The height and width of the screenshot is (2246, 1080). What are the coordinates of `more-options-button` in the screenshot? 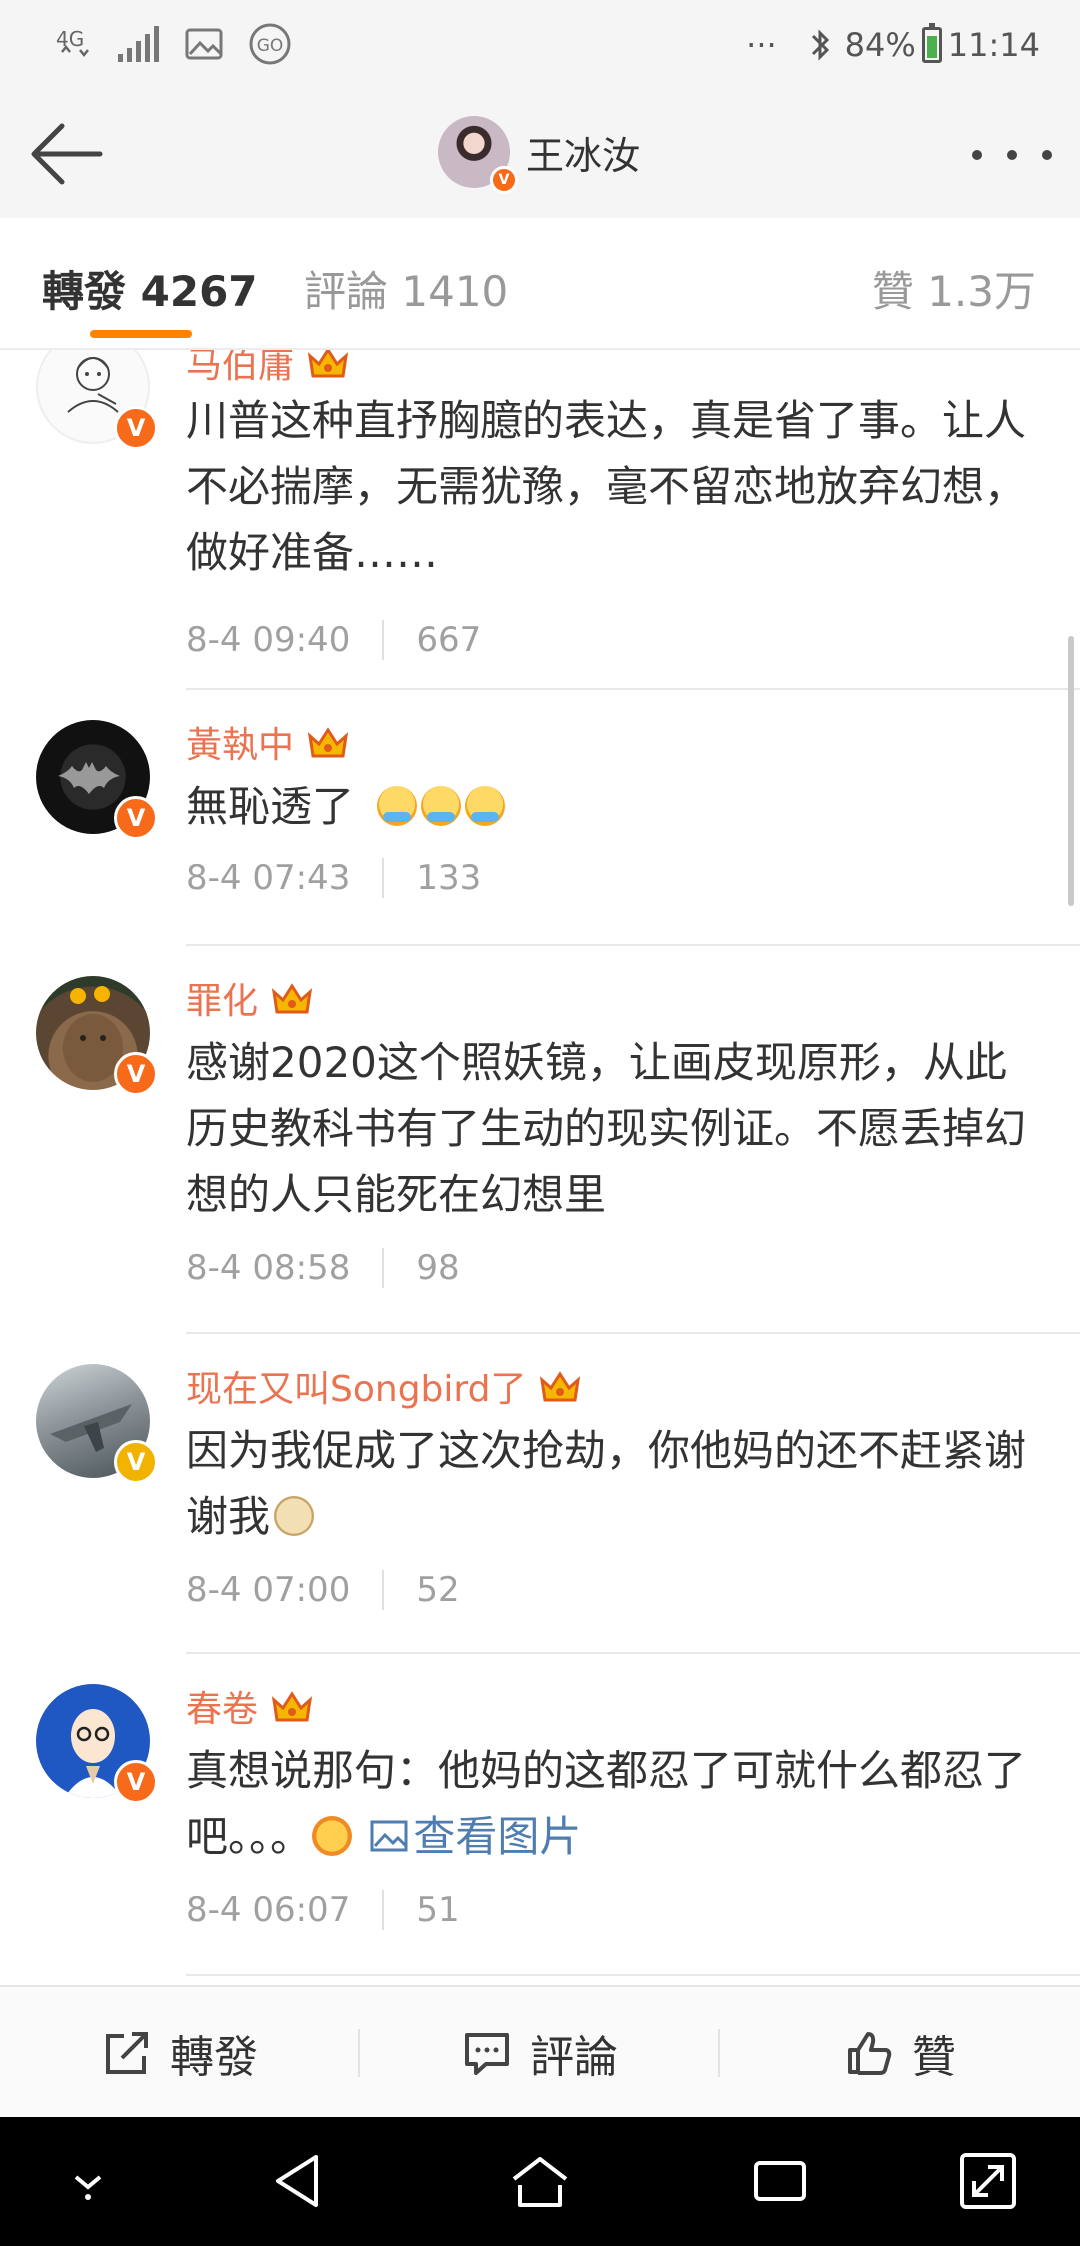 It's located at (1012, 155).